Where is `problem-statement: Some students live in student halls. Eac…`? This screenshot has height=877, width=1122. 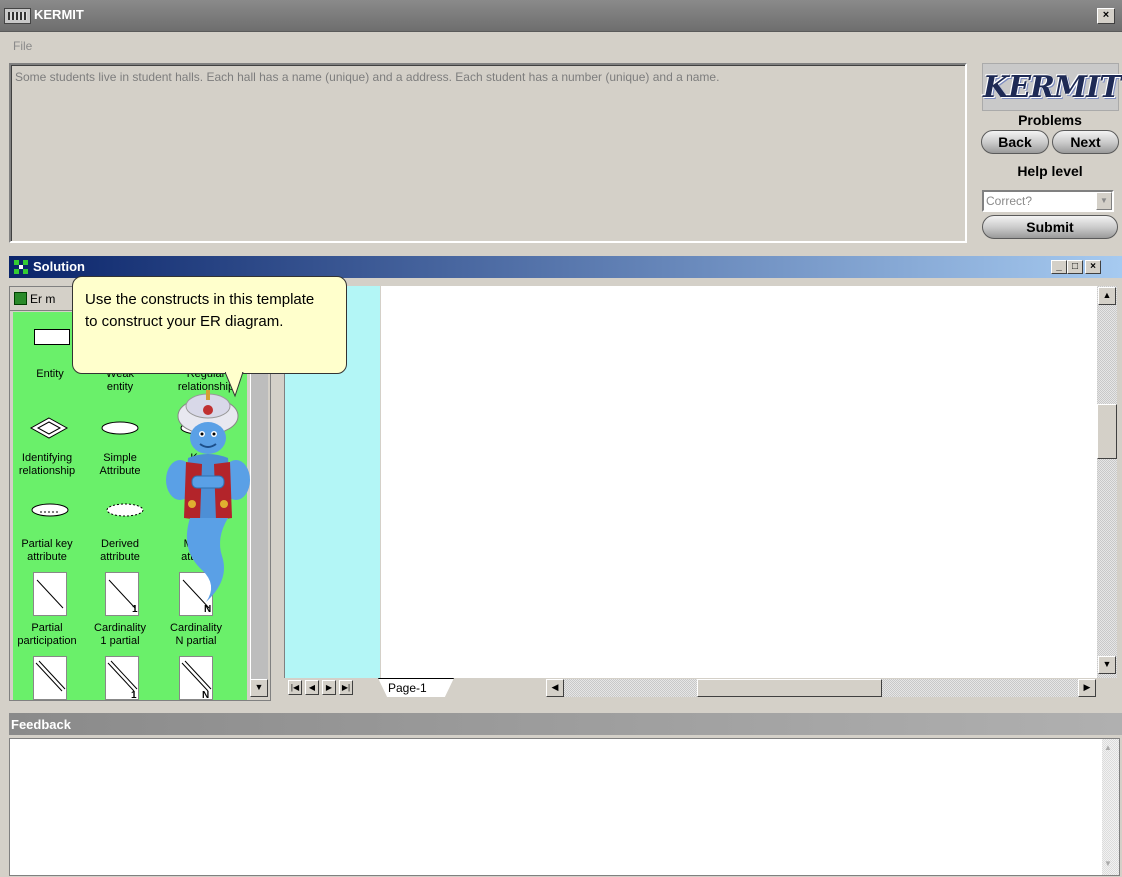 problem-statement: Some students live in student halls. Eac… is located at coordinates (367, 77).